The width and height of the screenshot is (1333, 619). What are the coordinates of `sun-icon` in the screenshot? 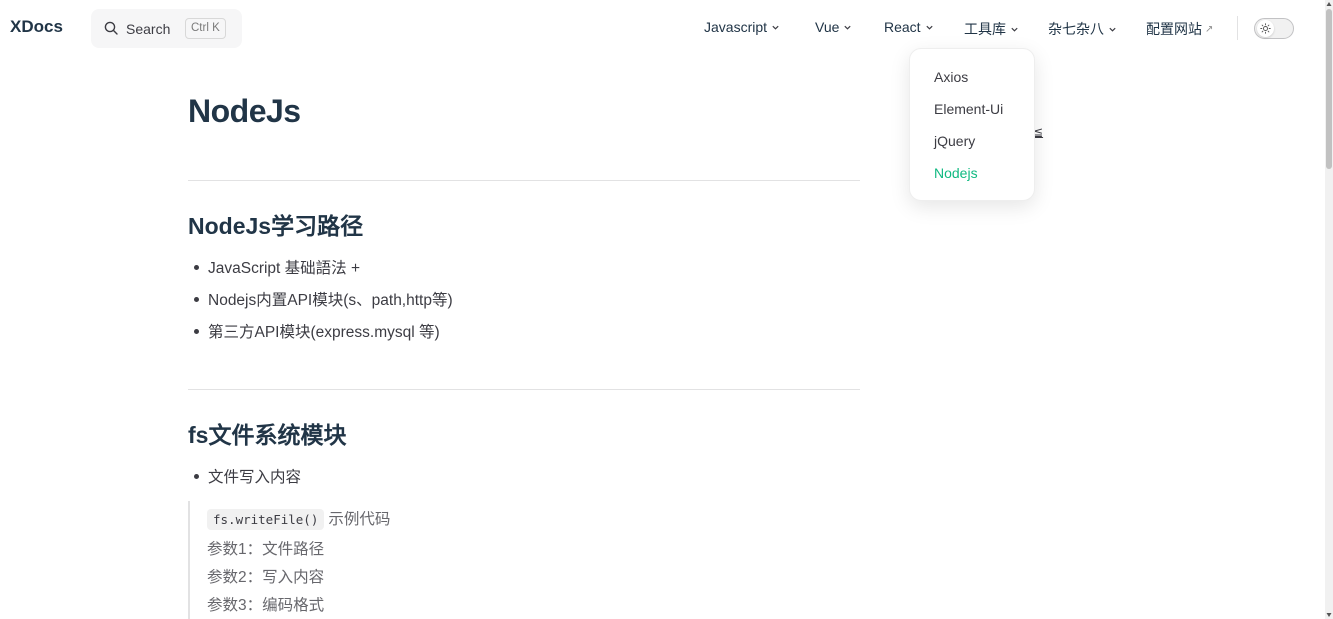 It's located at (1265, 28).